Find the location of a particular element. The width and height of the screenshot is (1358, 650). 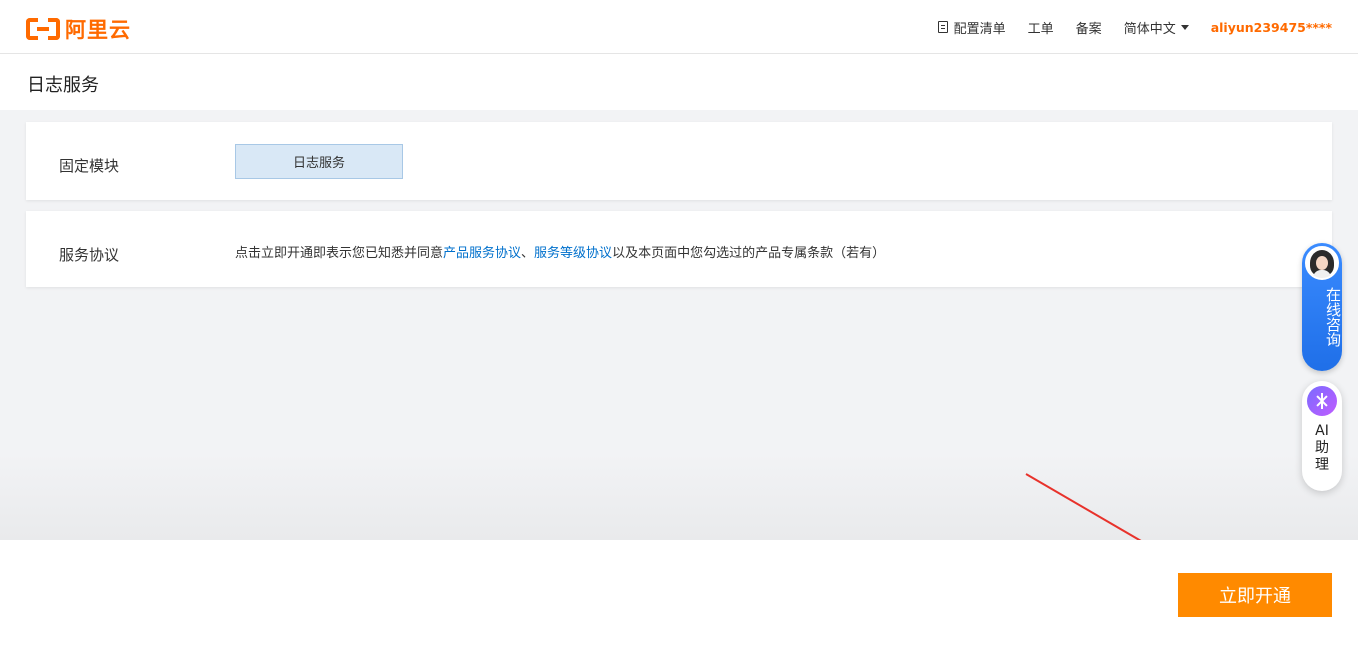

ai-assistant-label: AI 助 理 is located at coordinates (1322, 448).